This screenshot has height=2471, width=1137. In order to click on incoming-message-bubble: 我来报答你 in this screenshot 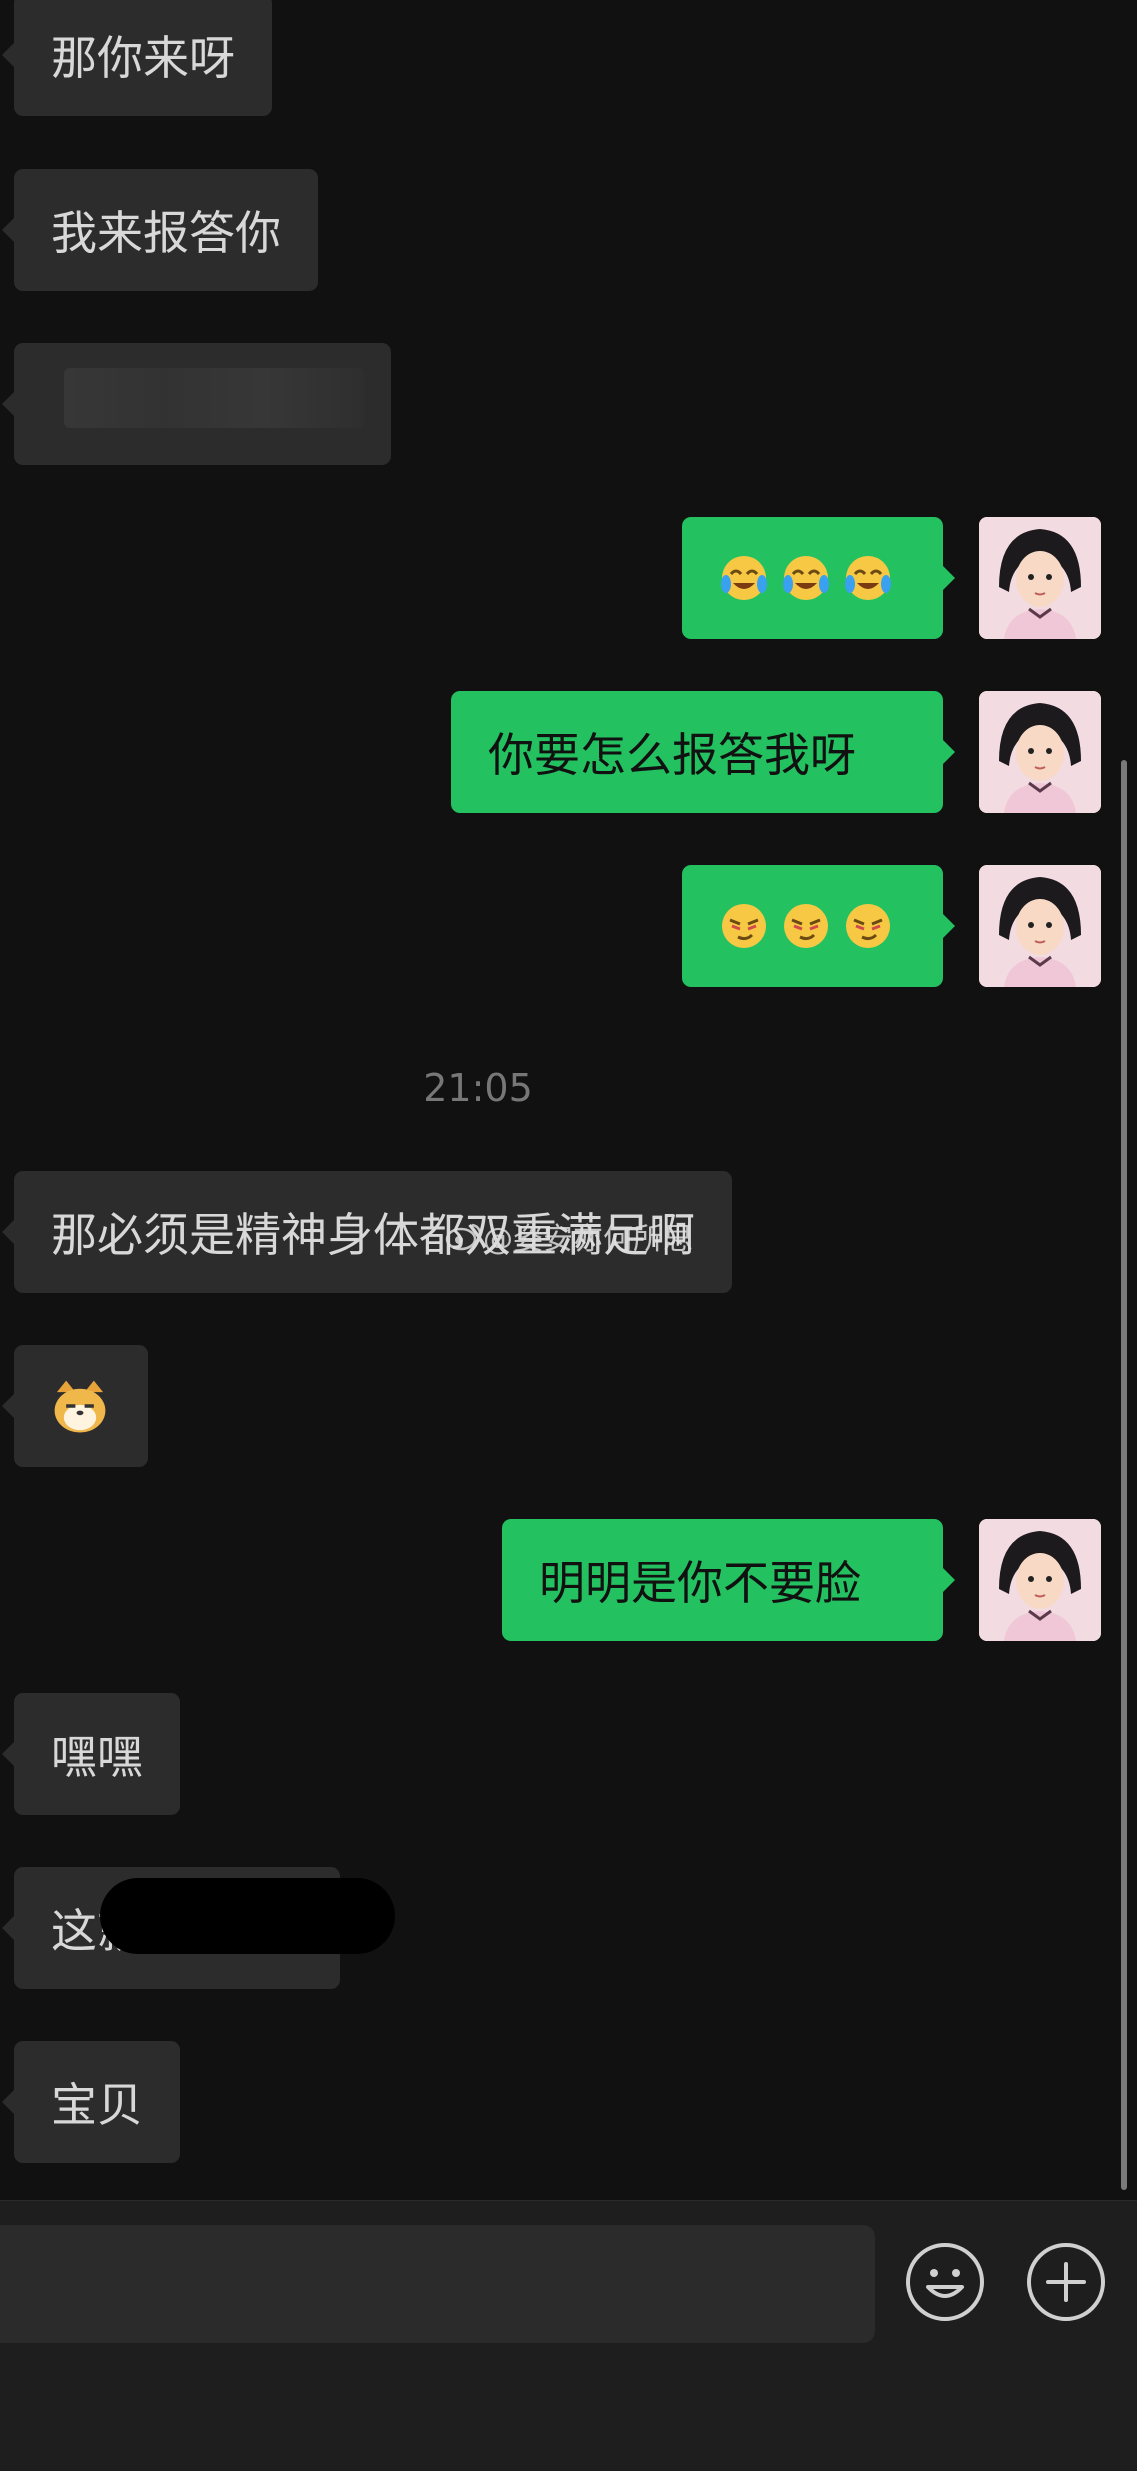, I will do `click(160, 230)`.